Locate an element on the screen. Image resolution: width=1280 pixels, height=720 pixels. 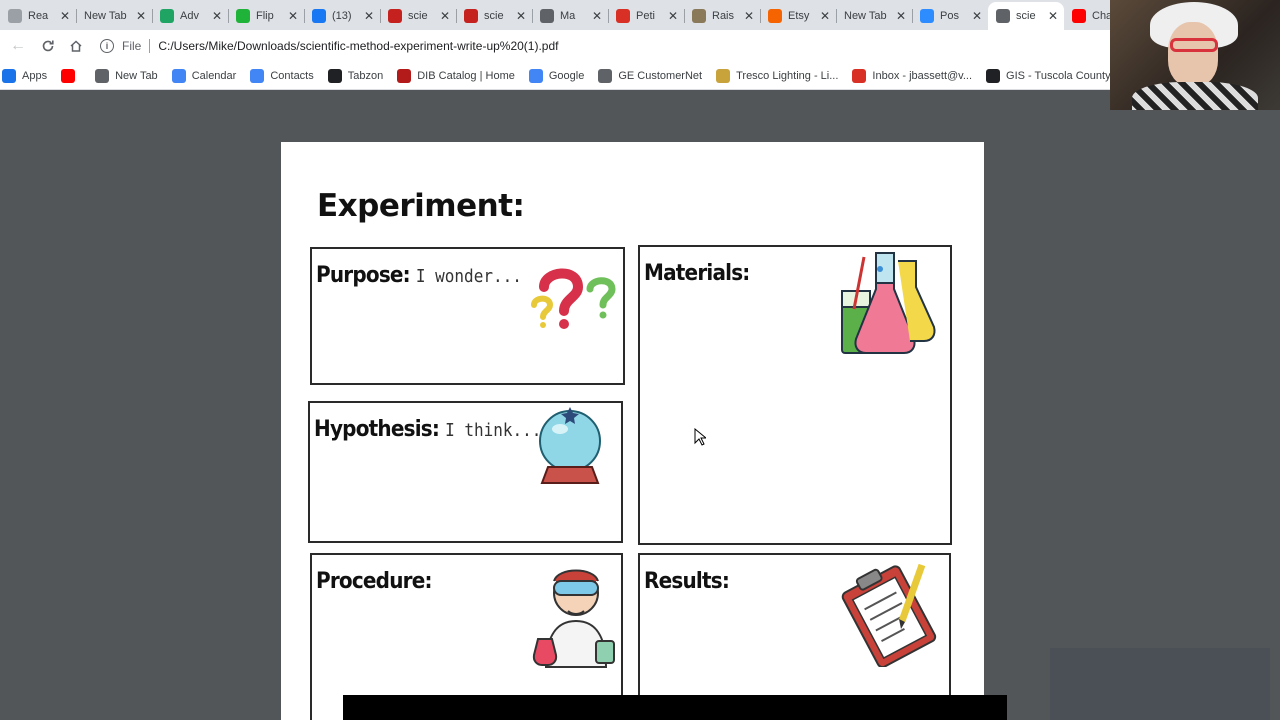
browser-tab: (13) ✕ is located at coordinates (342, 16).